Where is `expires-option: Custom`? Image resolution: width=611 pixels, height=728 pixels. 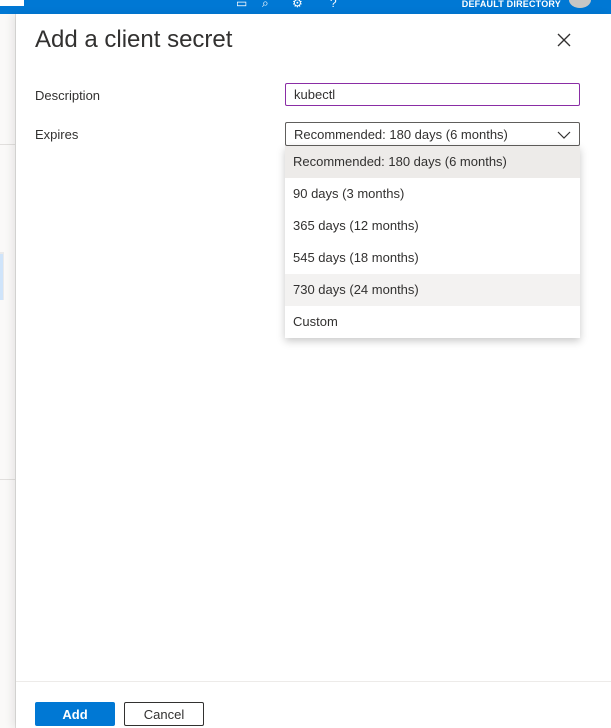
expires-option: Custom is located at coordinates (432, 322).